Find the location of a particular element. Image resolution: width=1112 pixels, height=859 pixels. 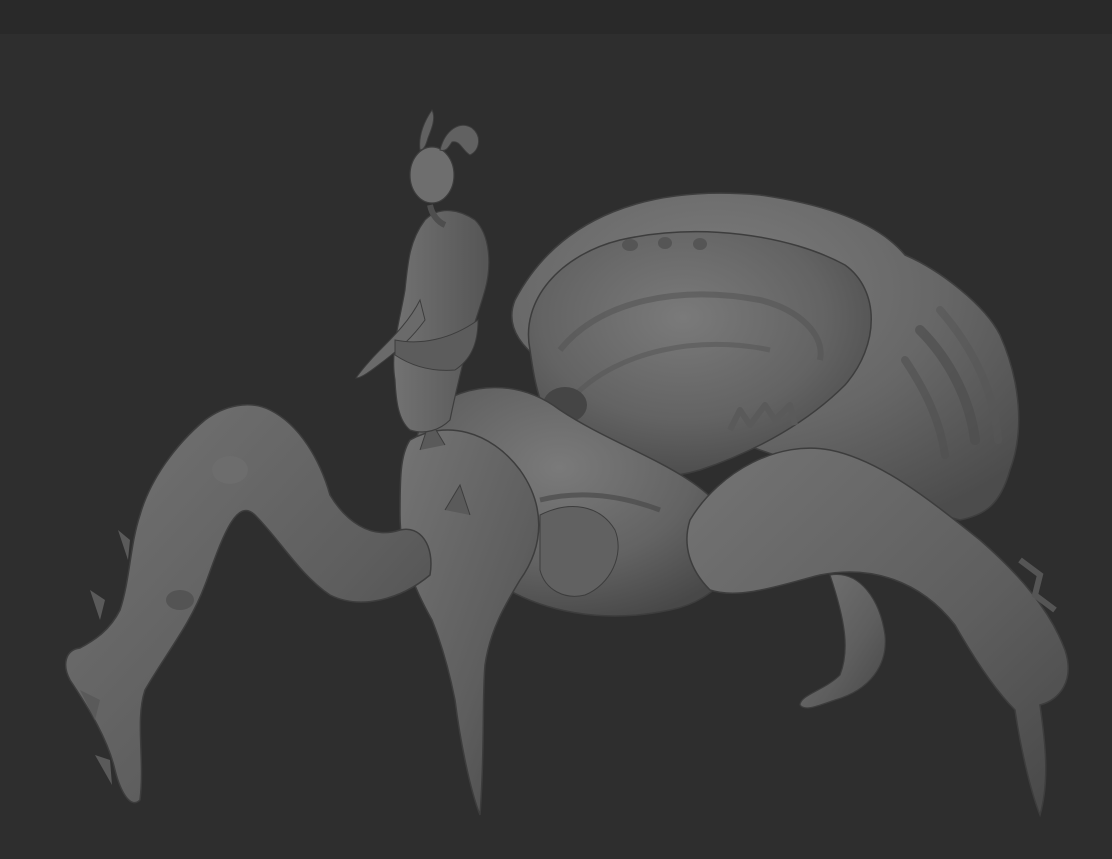

creature-leg-rear-right is located at coordinates (842, 641).